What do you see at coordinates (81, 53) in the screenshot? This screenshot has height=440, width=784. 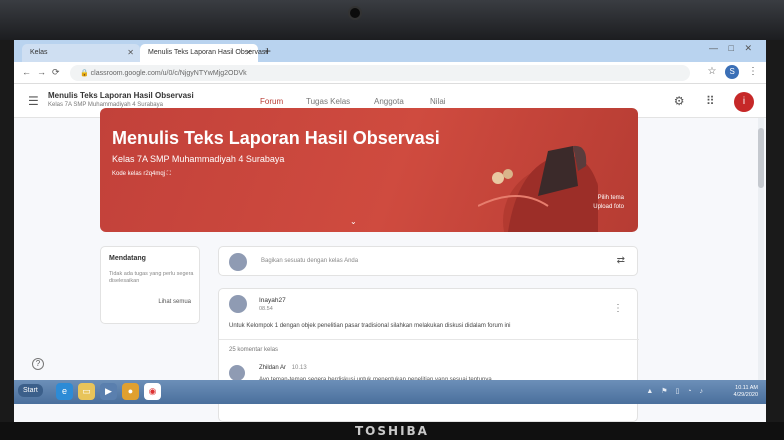 I see `browser-tab-kelas: Kelas ✕` at bounding box center [81, 53].